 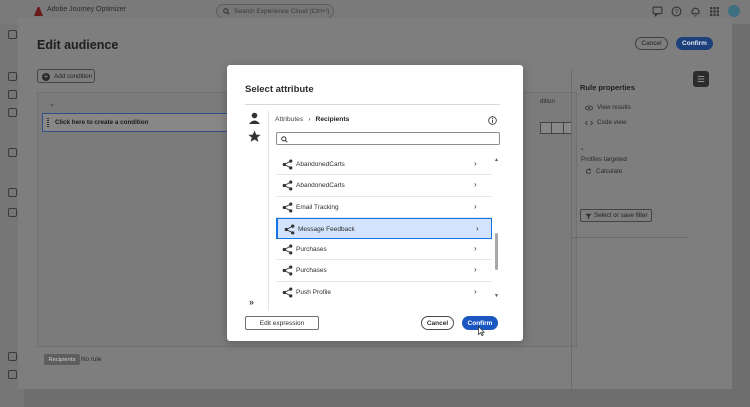 What do you see at coordinates (102, 122) in the screenshot?
I see `condition-placeholder-text: Click here to create a condition` at bounding box center [102, 122].